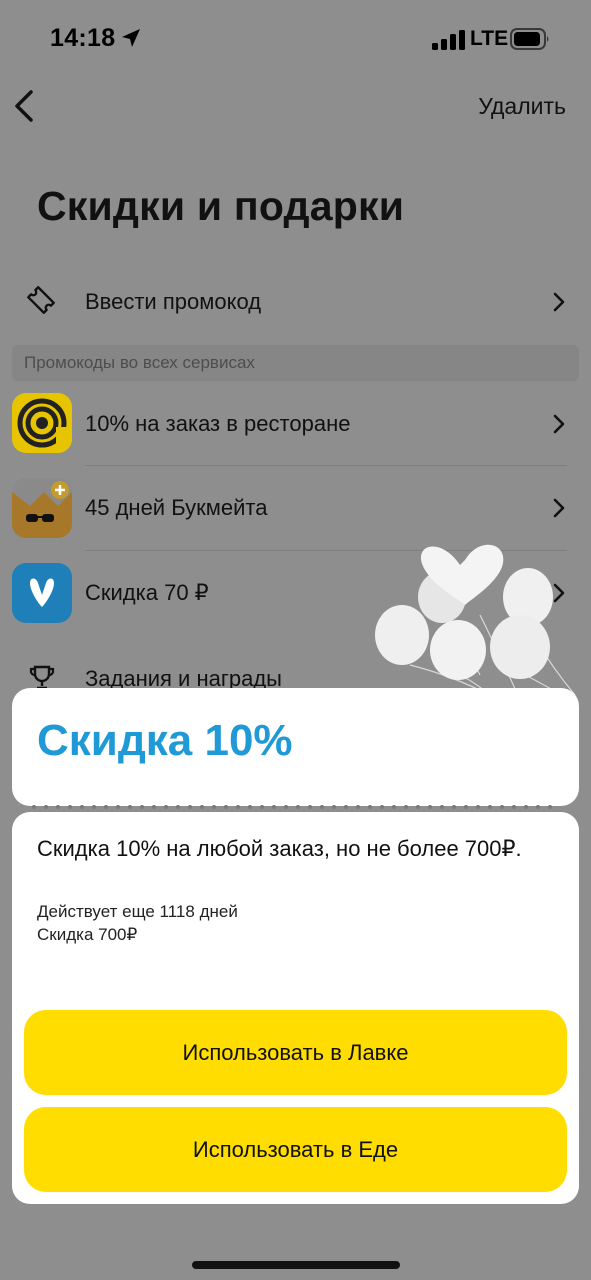 This screenshot has width=591, height=1280. I want to click on bookmate-icon, so click(42, 508).